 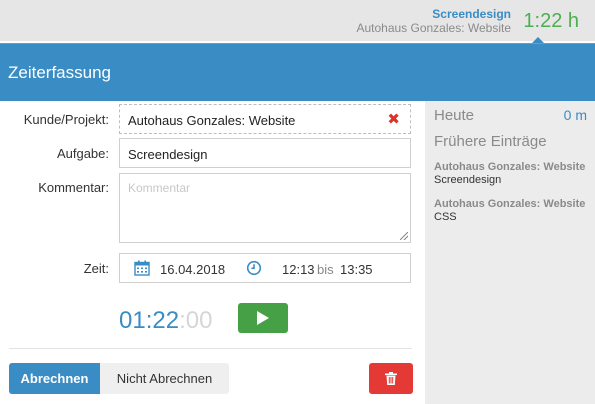 I want to click on running-project-name: Autohaus Gonzales: Website, so click(x=433, y=28).